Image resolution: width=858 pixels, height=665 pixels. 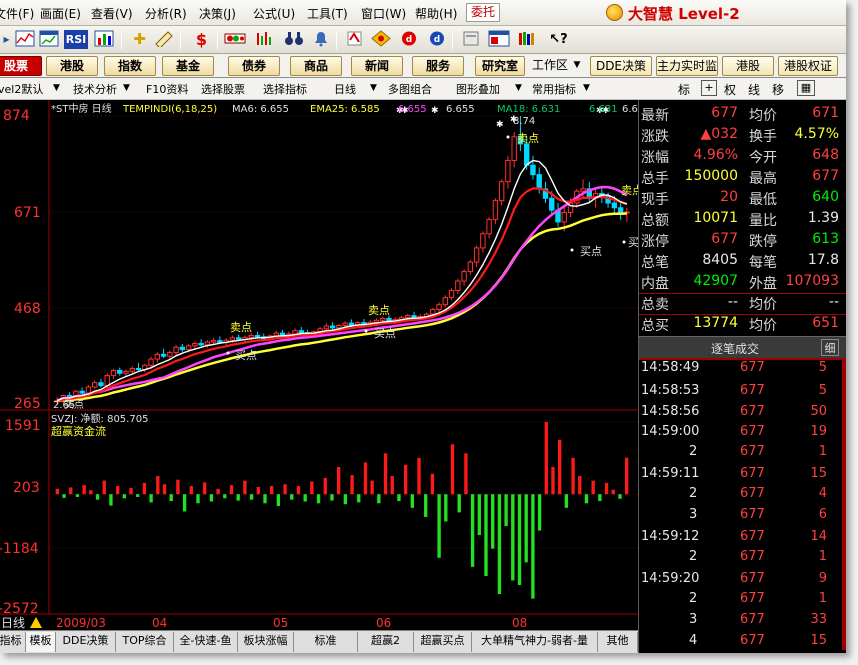 What do you see at coordinates (285, 89) in the screenshot?
I see `tab-select-indicator: 选择指标` at bounding box center [285, 89].